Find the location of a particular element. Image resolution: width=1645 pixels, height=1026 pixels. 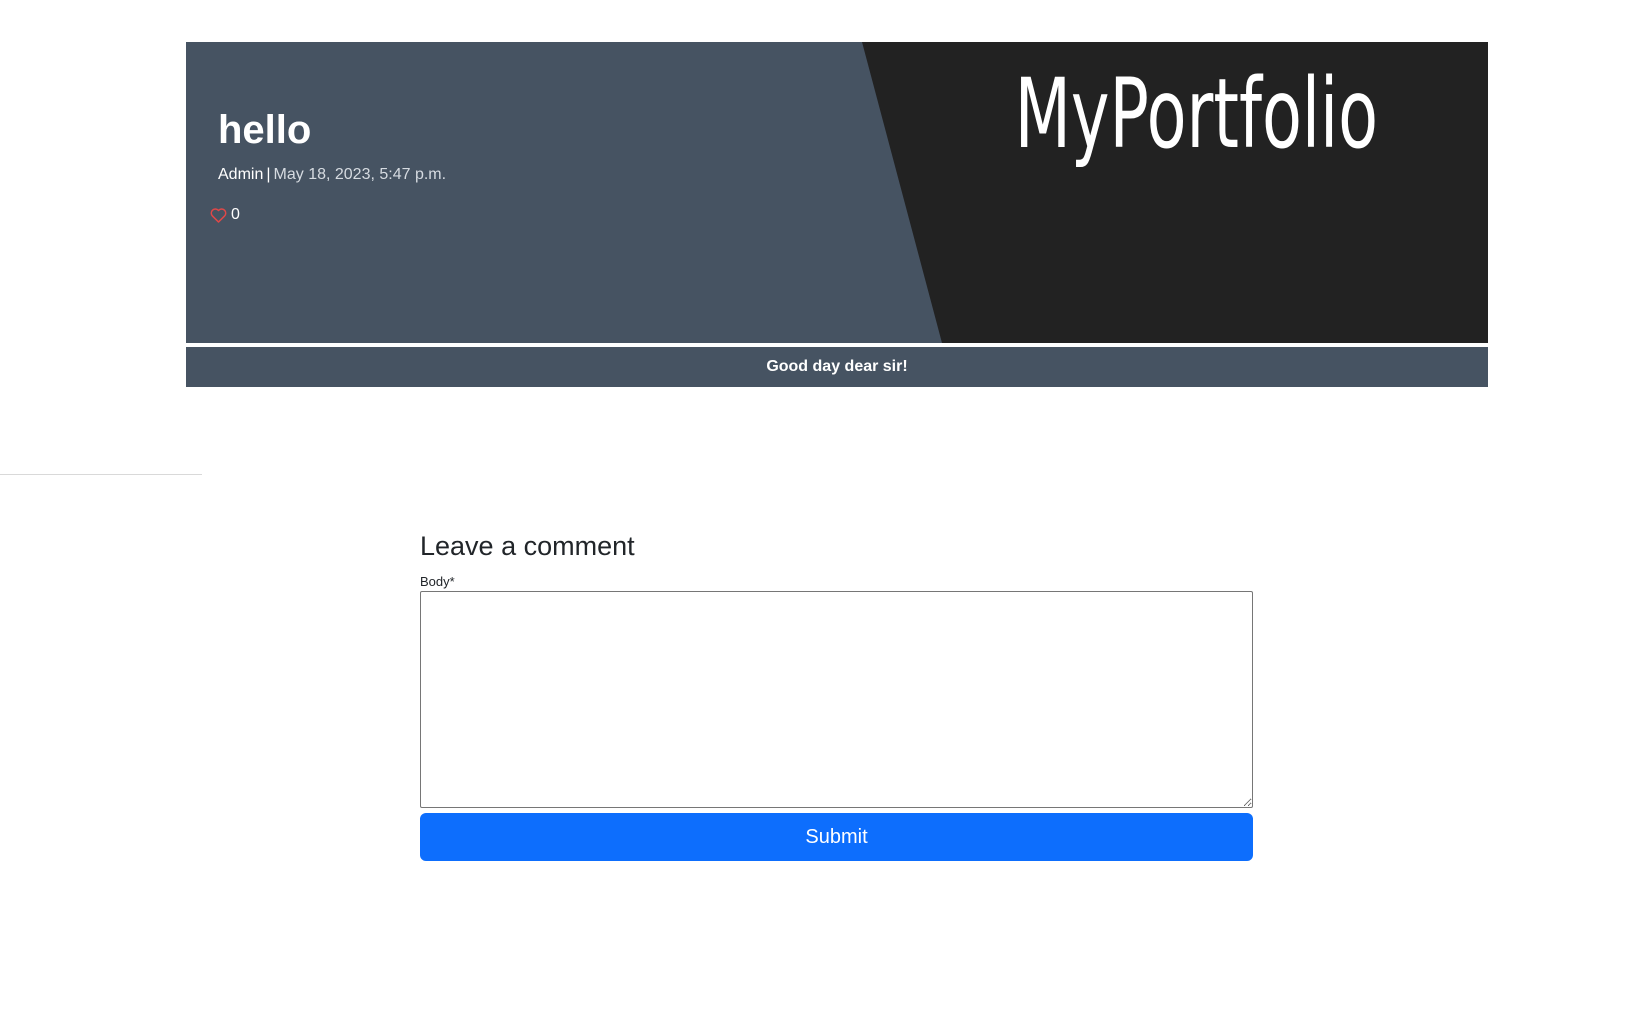

post-title: hello is located at coordinates (265, 130).